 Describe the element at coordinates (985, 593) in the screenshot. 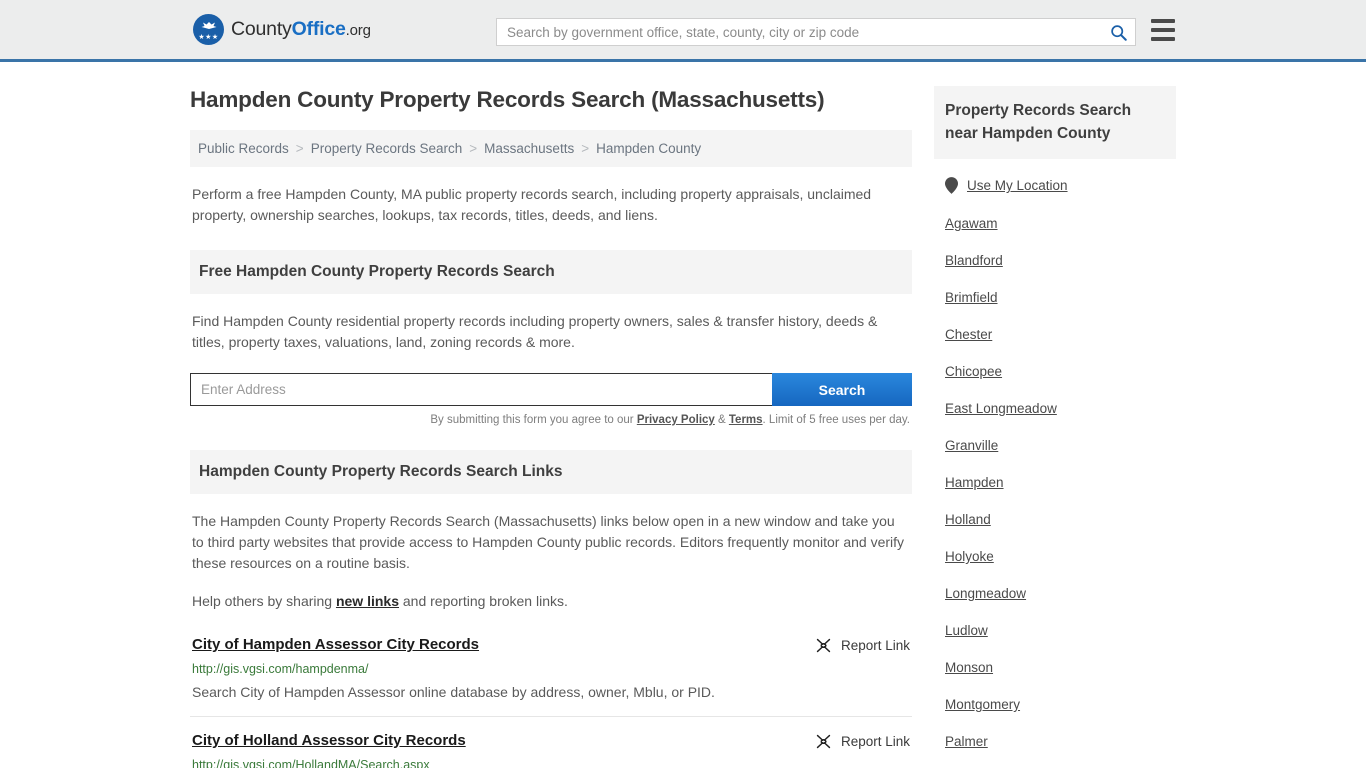

I see `sidebar-link-label: Longmeadow` at that location.